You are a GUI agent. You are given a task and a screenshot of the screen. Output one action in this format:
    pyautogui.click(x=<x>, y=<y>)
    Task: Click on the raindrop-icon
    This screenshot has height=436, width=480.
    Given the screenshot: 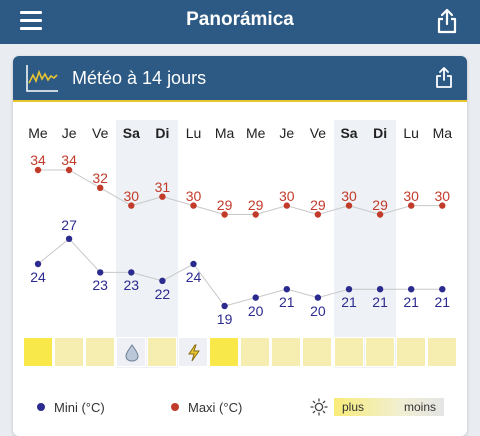 What is the action you would take?
    pyautogui.click(x=132, y=353)
    